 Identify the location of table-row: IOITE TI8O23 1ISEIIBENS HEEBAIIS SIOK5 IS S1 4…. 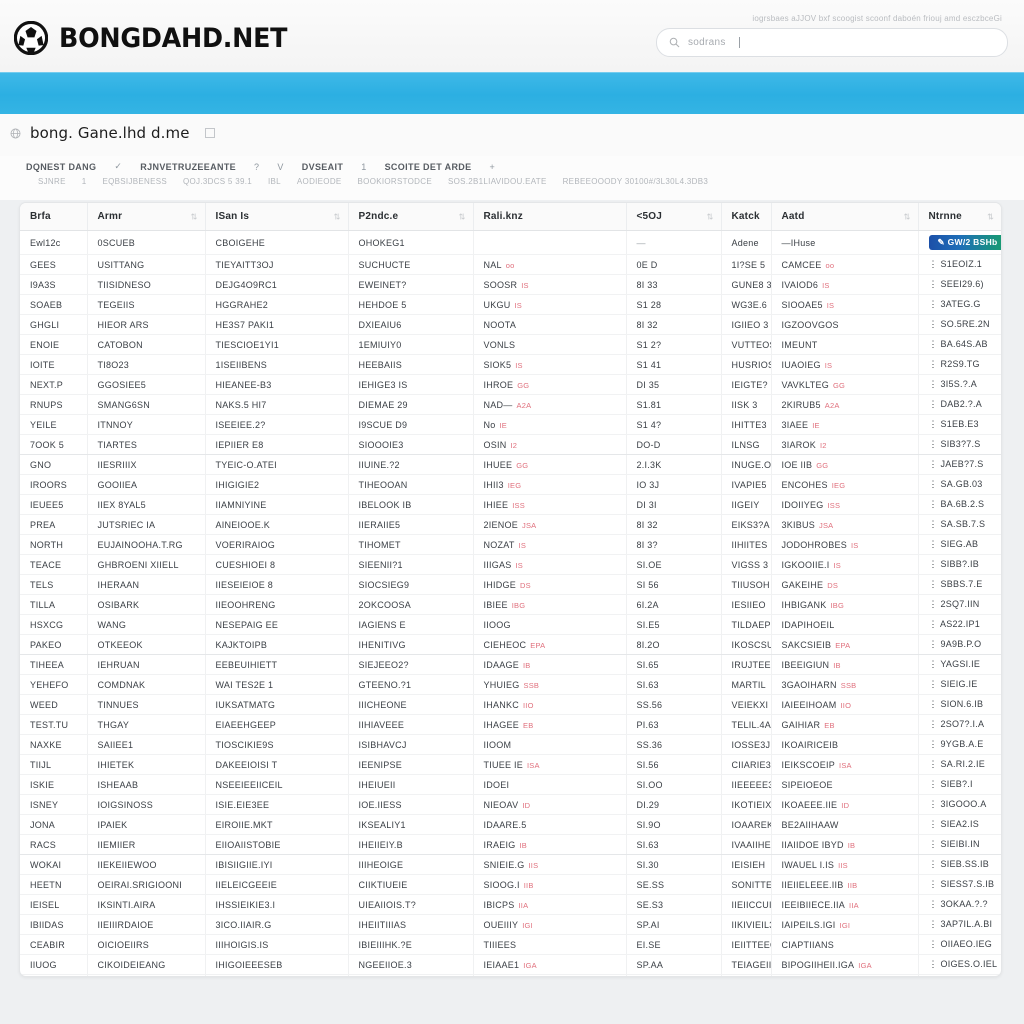
(510, 364).